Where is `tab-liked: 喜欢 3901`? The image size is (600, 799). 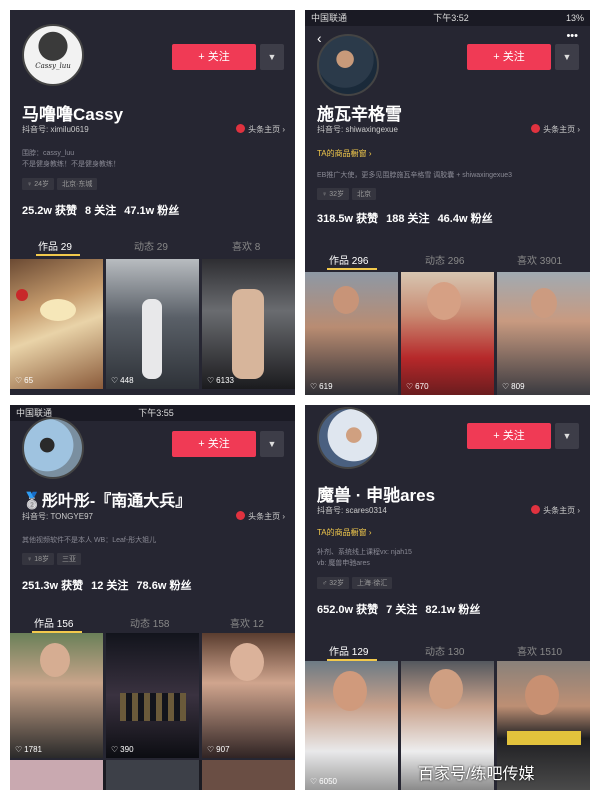
tab-liked: 喜欢 3901 is located at coordinates (539, 259).